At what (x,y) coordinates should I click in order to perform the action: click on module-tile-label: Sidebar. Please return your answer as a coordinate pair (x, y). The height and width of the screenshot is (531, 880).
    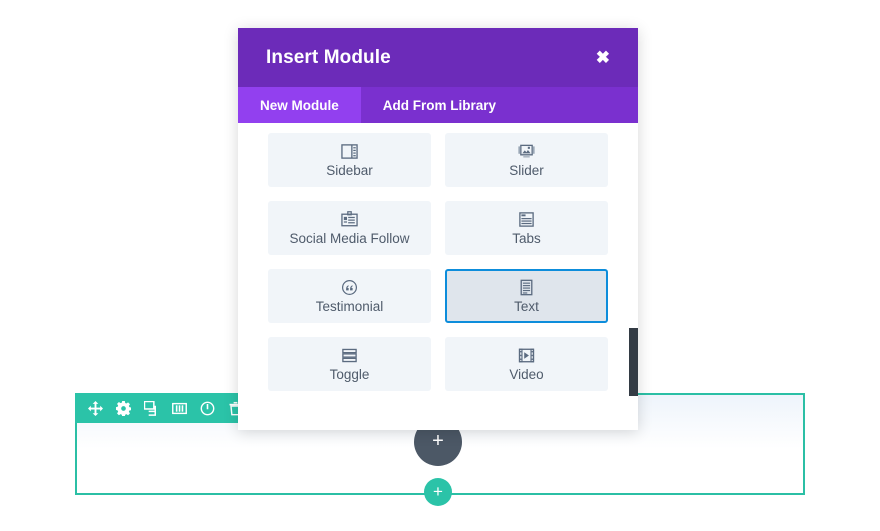
    Looking at the image, I should click on (349, 171).